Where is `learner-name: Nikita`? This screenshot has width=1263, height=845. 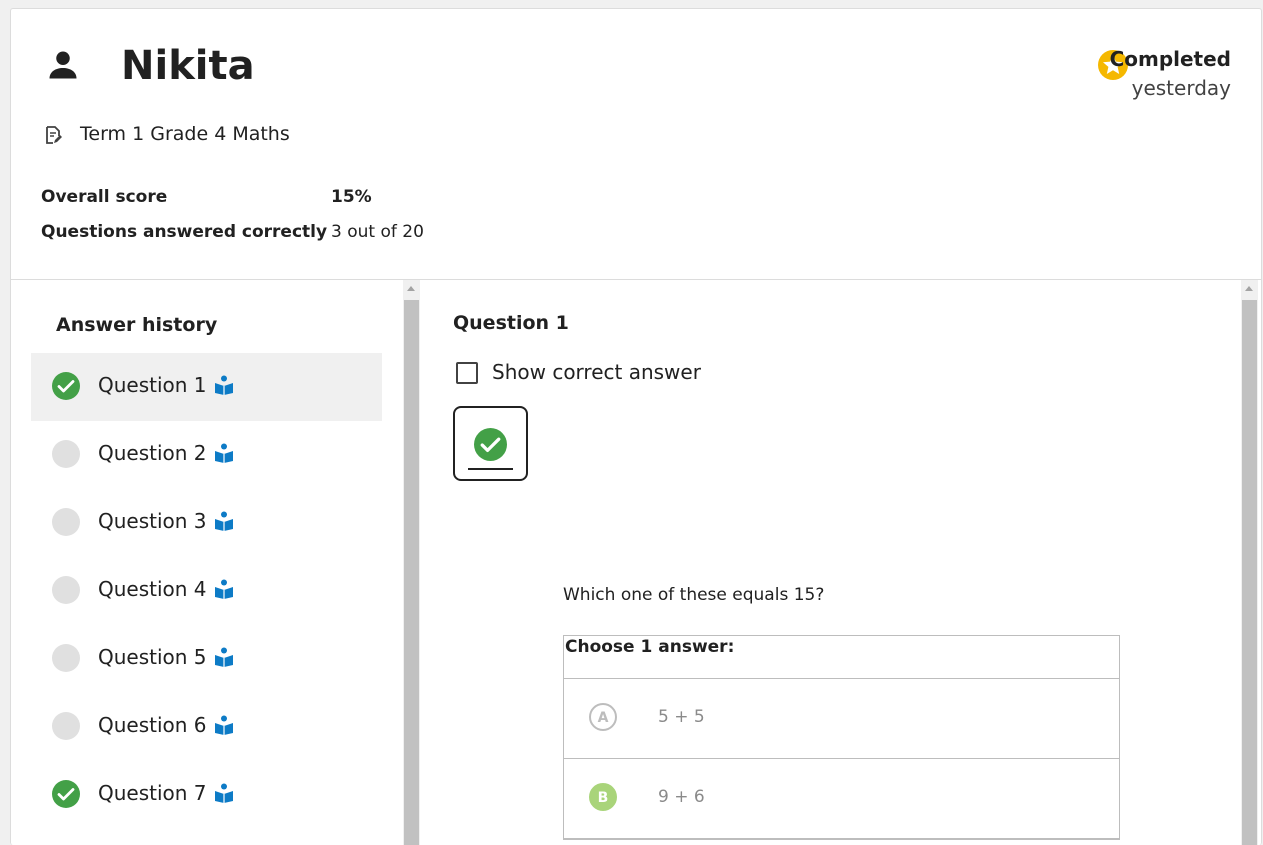
learner-name: Nikita is located at coordinates (188, 66).